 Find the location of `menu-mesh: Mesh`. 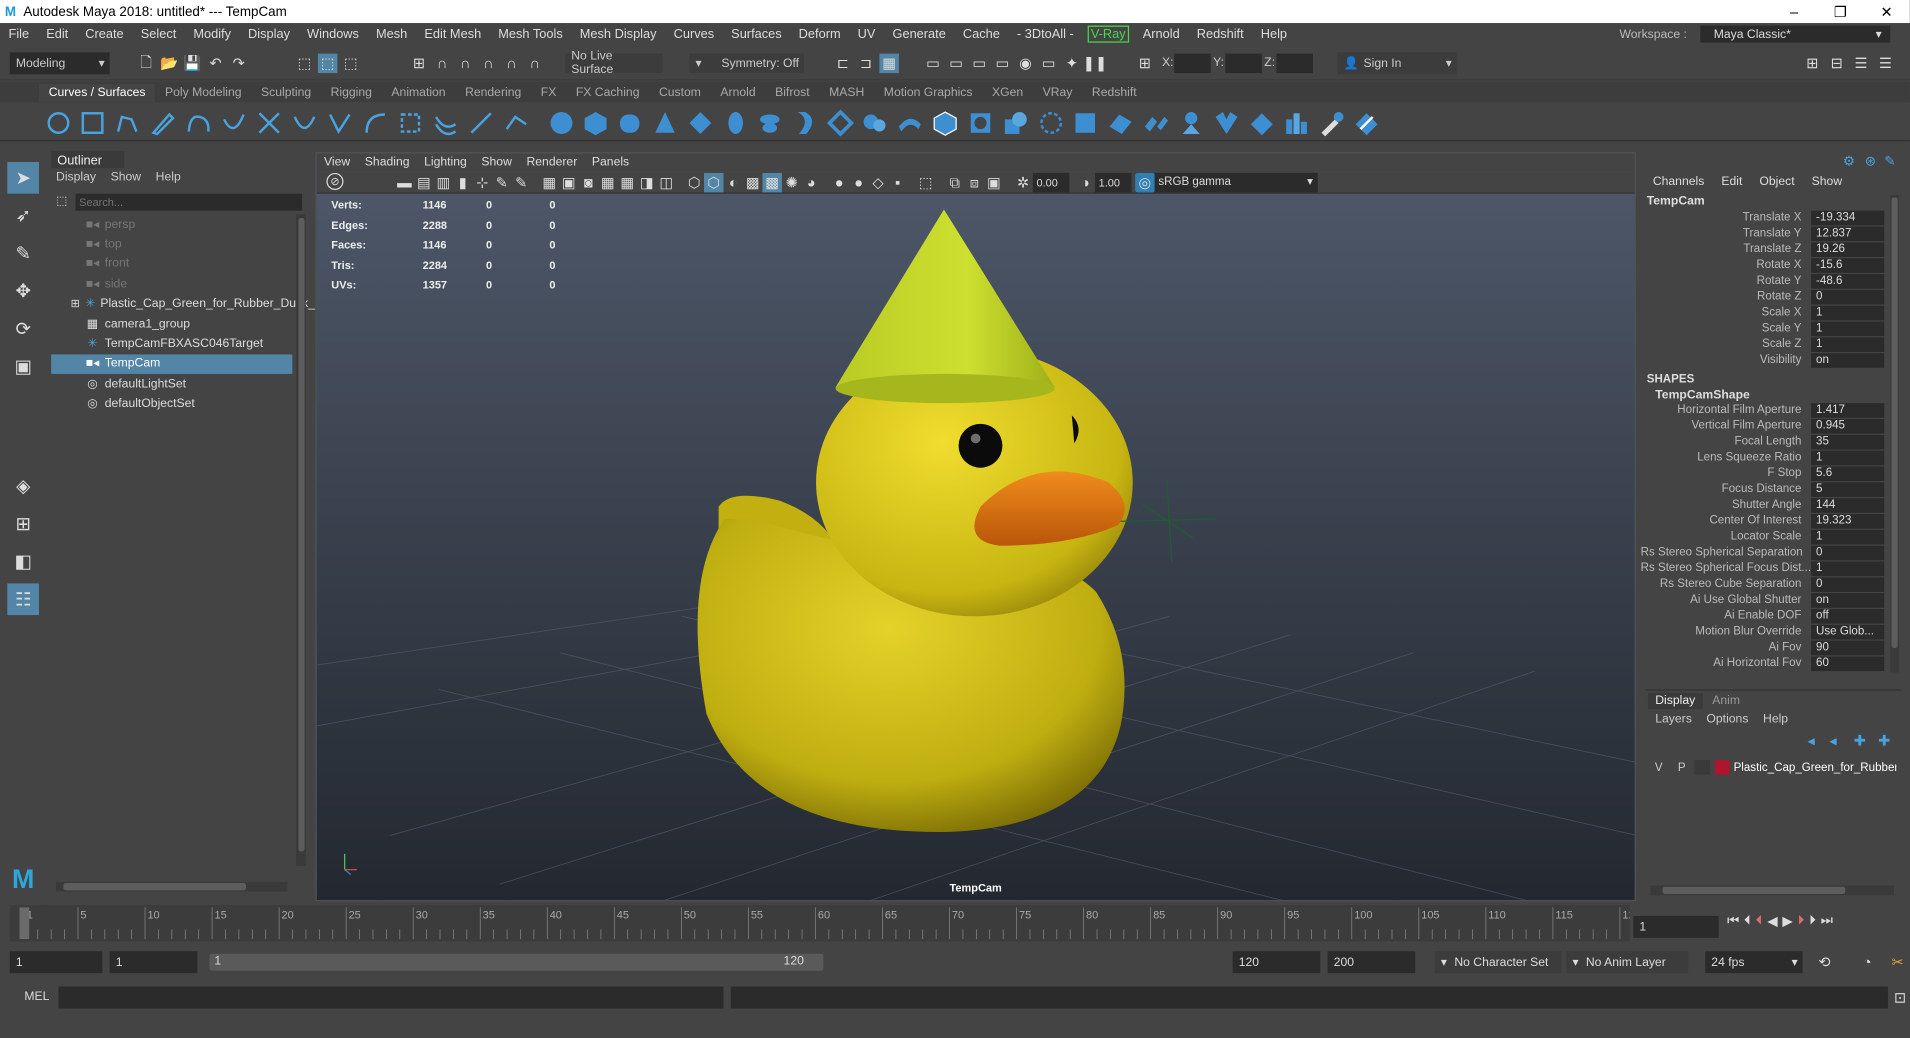

menu-mesh: Mesh is located at coordinates (391, 34).